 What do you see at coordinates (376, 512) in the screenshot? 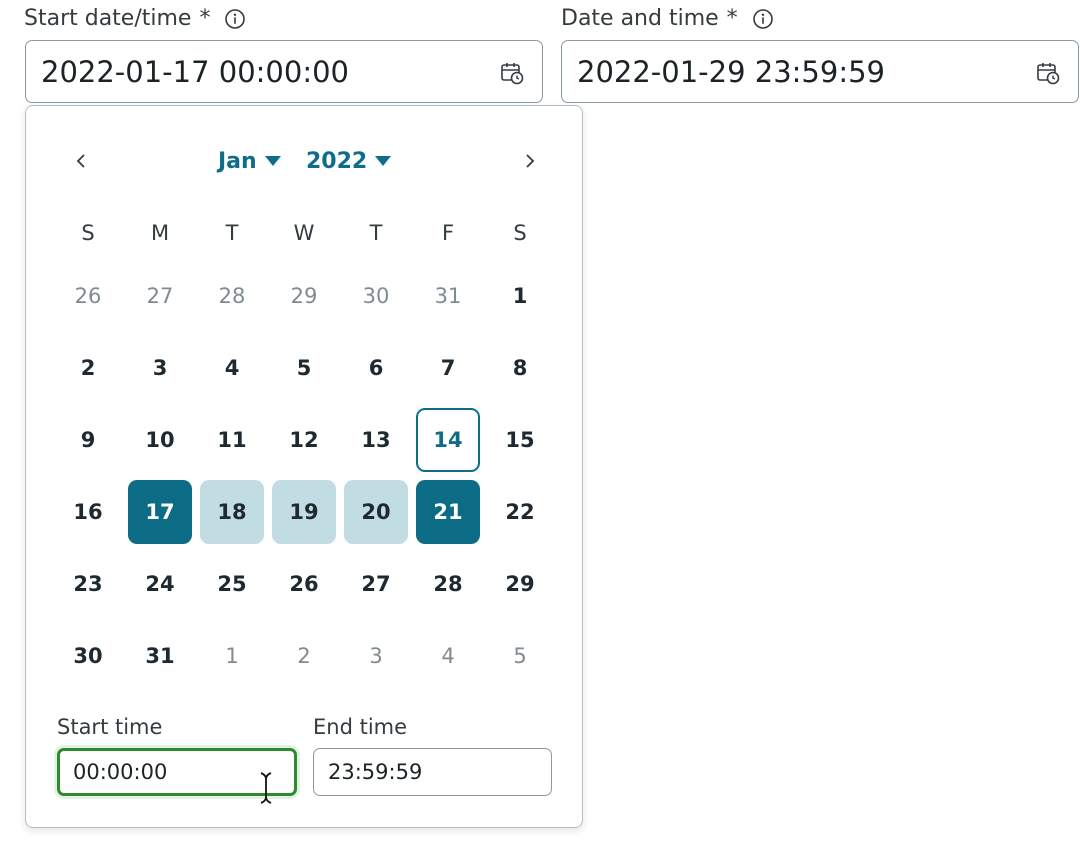
I see `calendar-day: 20` at bounding box center [376, 512].